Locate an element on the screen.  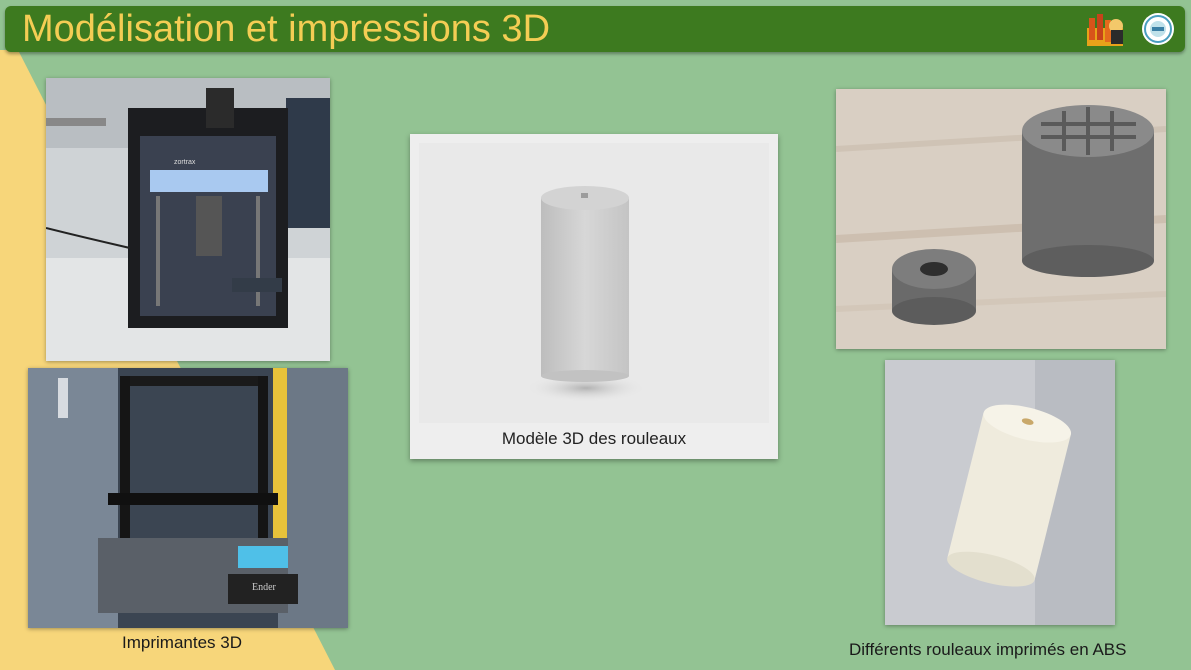
ender-3d-printer-photo-icon: Ender is located at coordinates (188, 498).